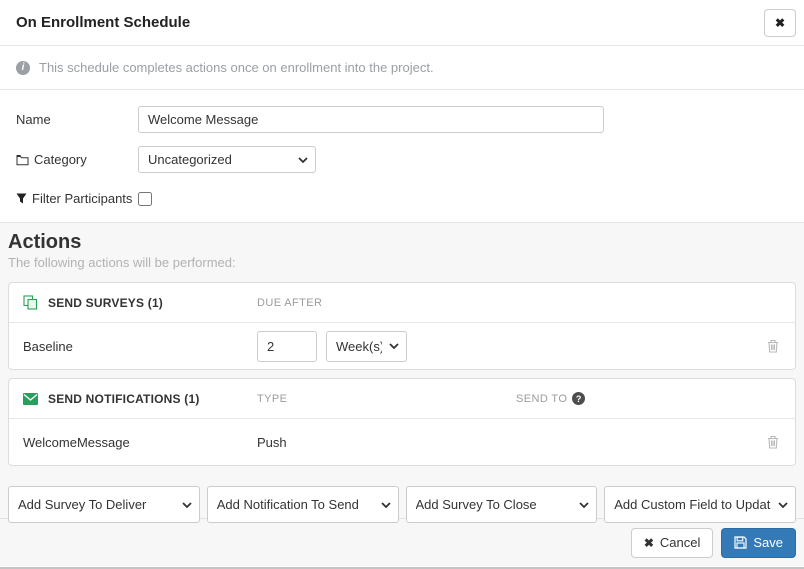 Image resolution: width=804 pixels, height=569 pixels. What do you see at coordinates (758, 542) in the screenshot?
I see `save-button: Save` at bounding box center [758, 542].